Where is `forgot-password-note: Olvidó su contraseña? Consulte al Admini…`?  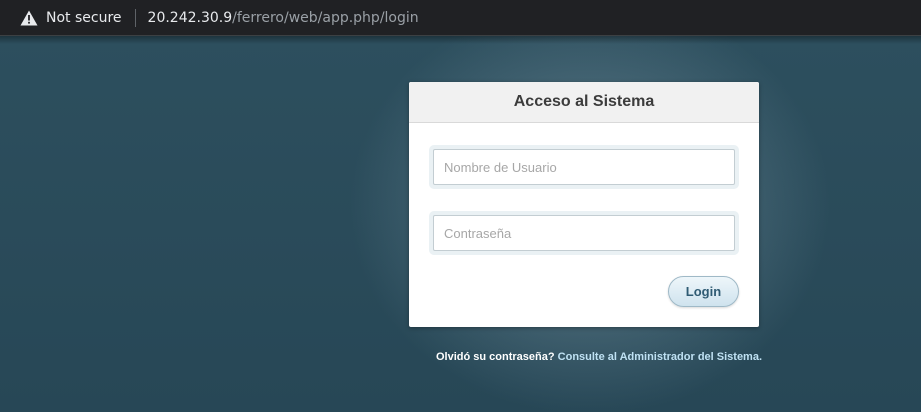 forgot-password-note: Olvidó su contraseña? Consulte al Admini… is located at coordinates (599, 357).